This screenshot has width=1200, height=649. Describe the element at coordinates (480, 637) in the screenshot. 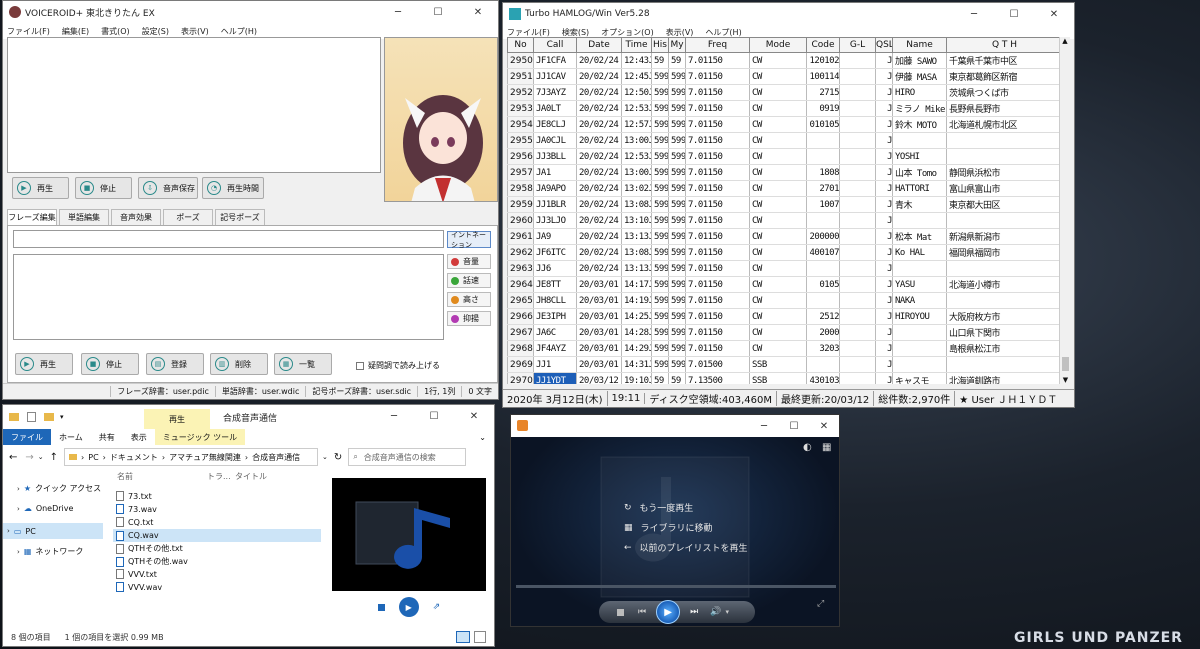

I see `thumbnail-view-icon` at that location.